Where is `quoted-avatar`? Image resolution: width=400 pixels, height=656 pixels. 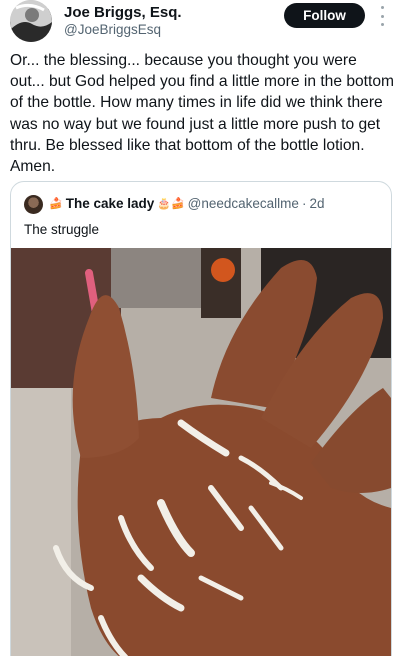 quoted-avatar is located at coordinates (33, 204).